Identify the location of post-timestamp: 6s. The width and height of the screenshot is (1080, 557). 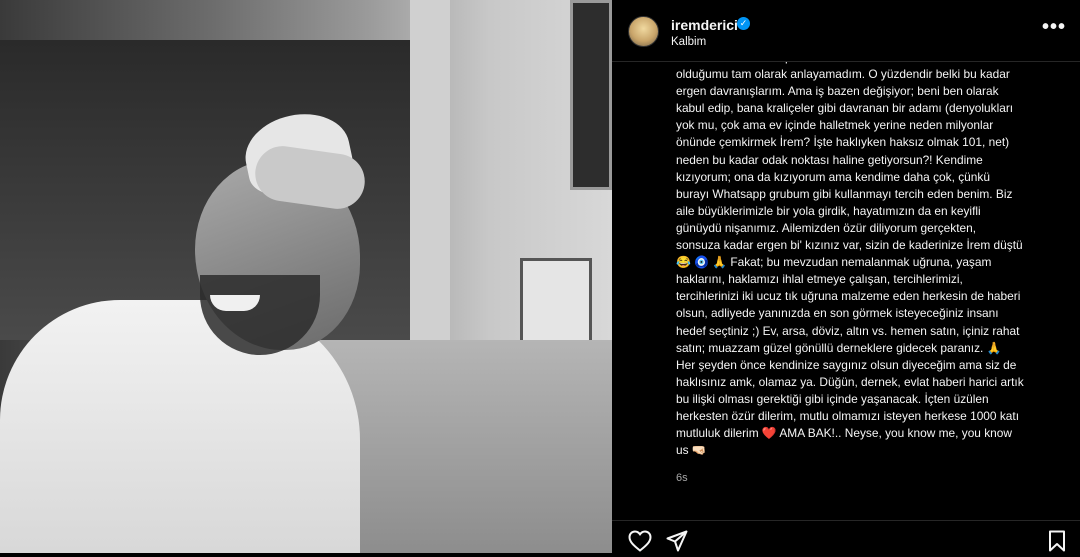
(682, 478).